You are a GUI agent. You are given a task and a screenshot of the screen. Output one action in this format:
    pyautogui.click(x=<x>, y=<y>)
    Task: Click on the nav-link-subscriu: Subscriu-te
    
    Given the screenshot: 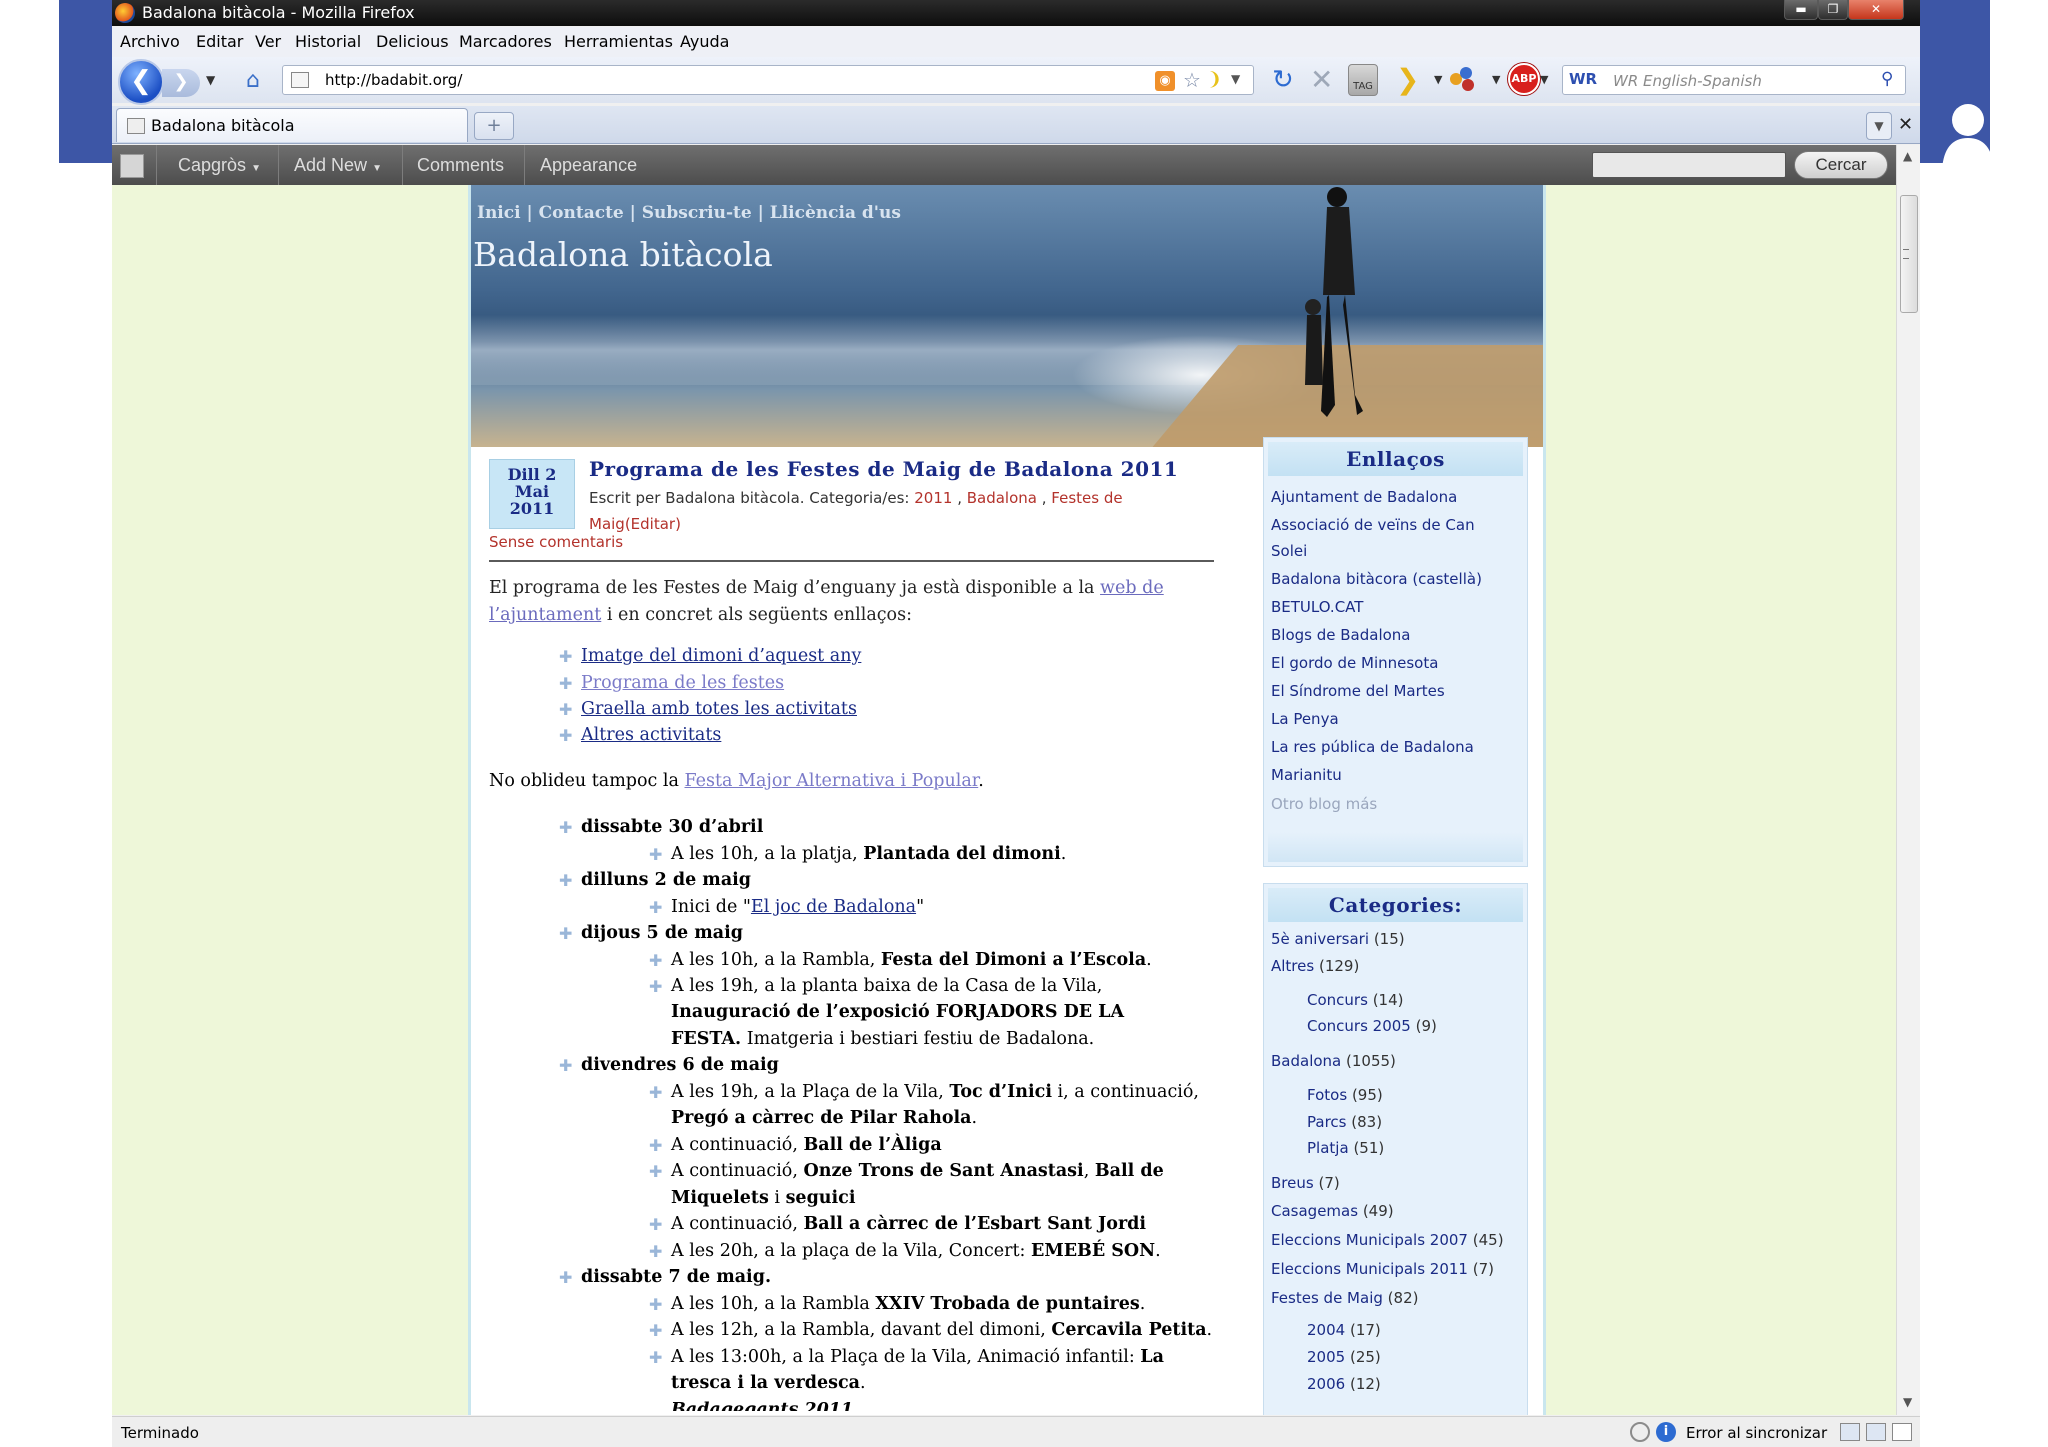 What is the action you would take?
    pyautogui.click(x=697, y=213)
    